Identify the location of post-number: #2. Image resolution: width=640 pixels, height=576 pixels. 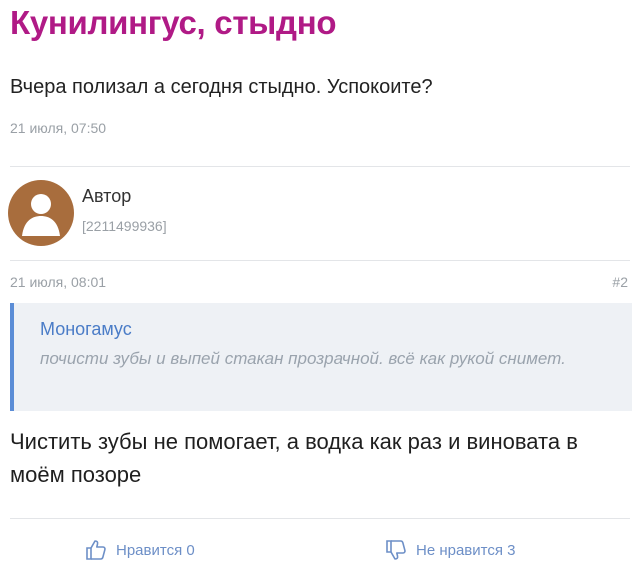
(620, 282).